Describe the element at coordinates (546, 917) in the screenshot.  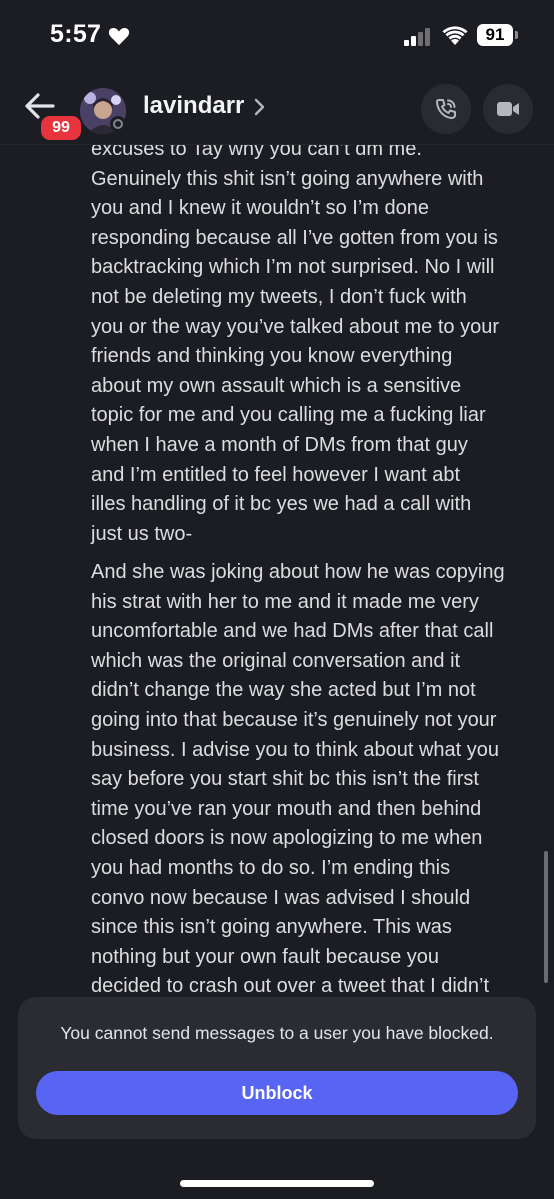
I see `scrollbar-thumb` at that location.